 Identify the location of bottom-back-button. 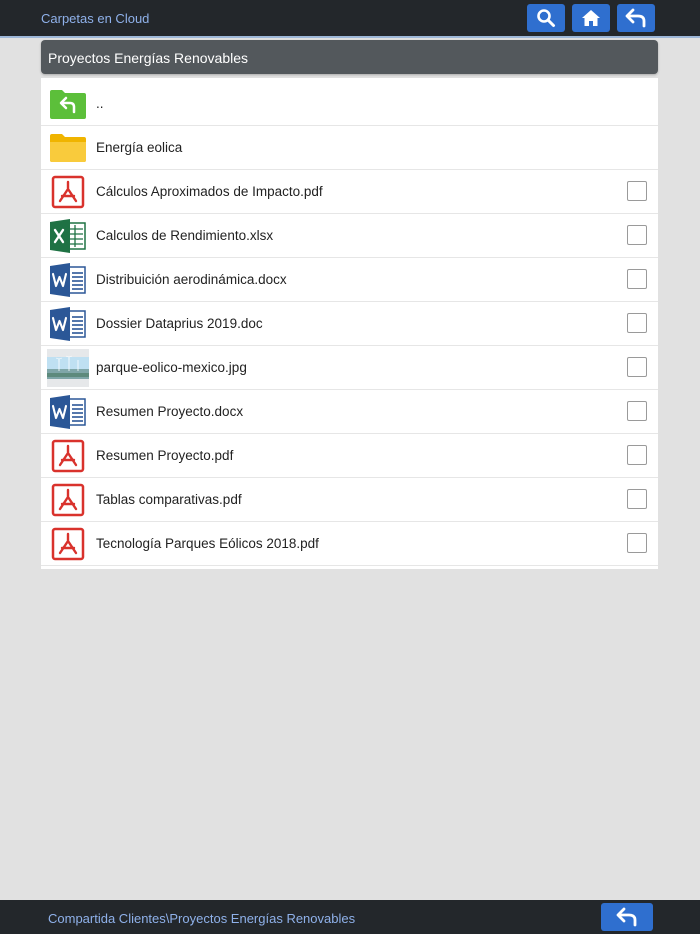
(627, 917).